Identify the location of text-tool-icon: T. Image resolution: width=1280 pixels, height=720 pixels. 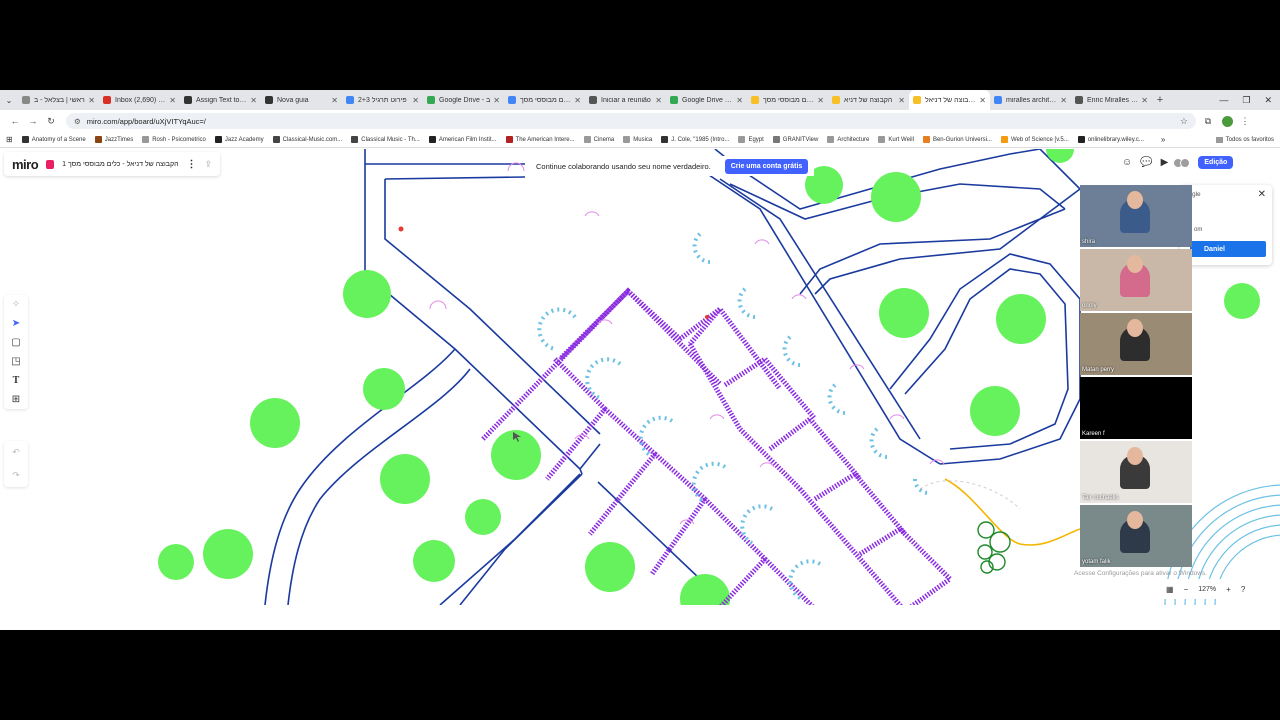
(16, 380).